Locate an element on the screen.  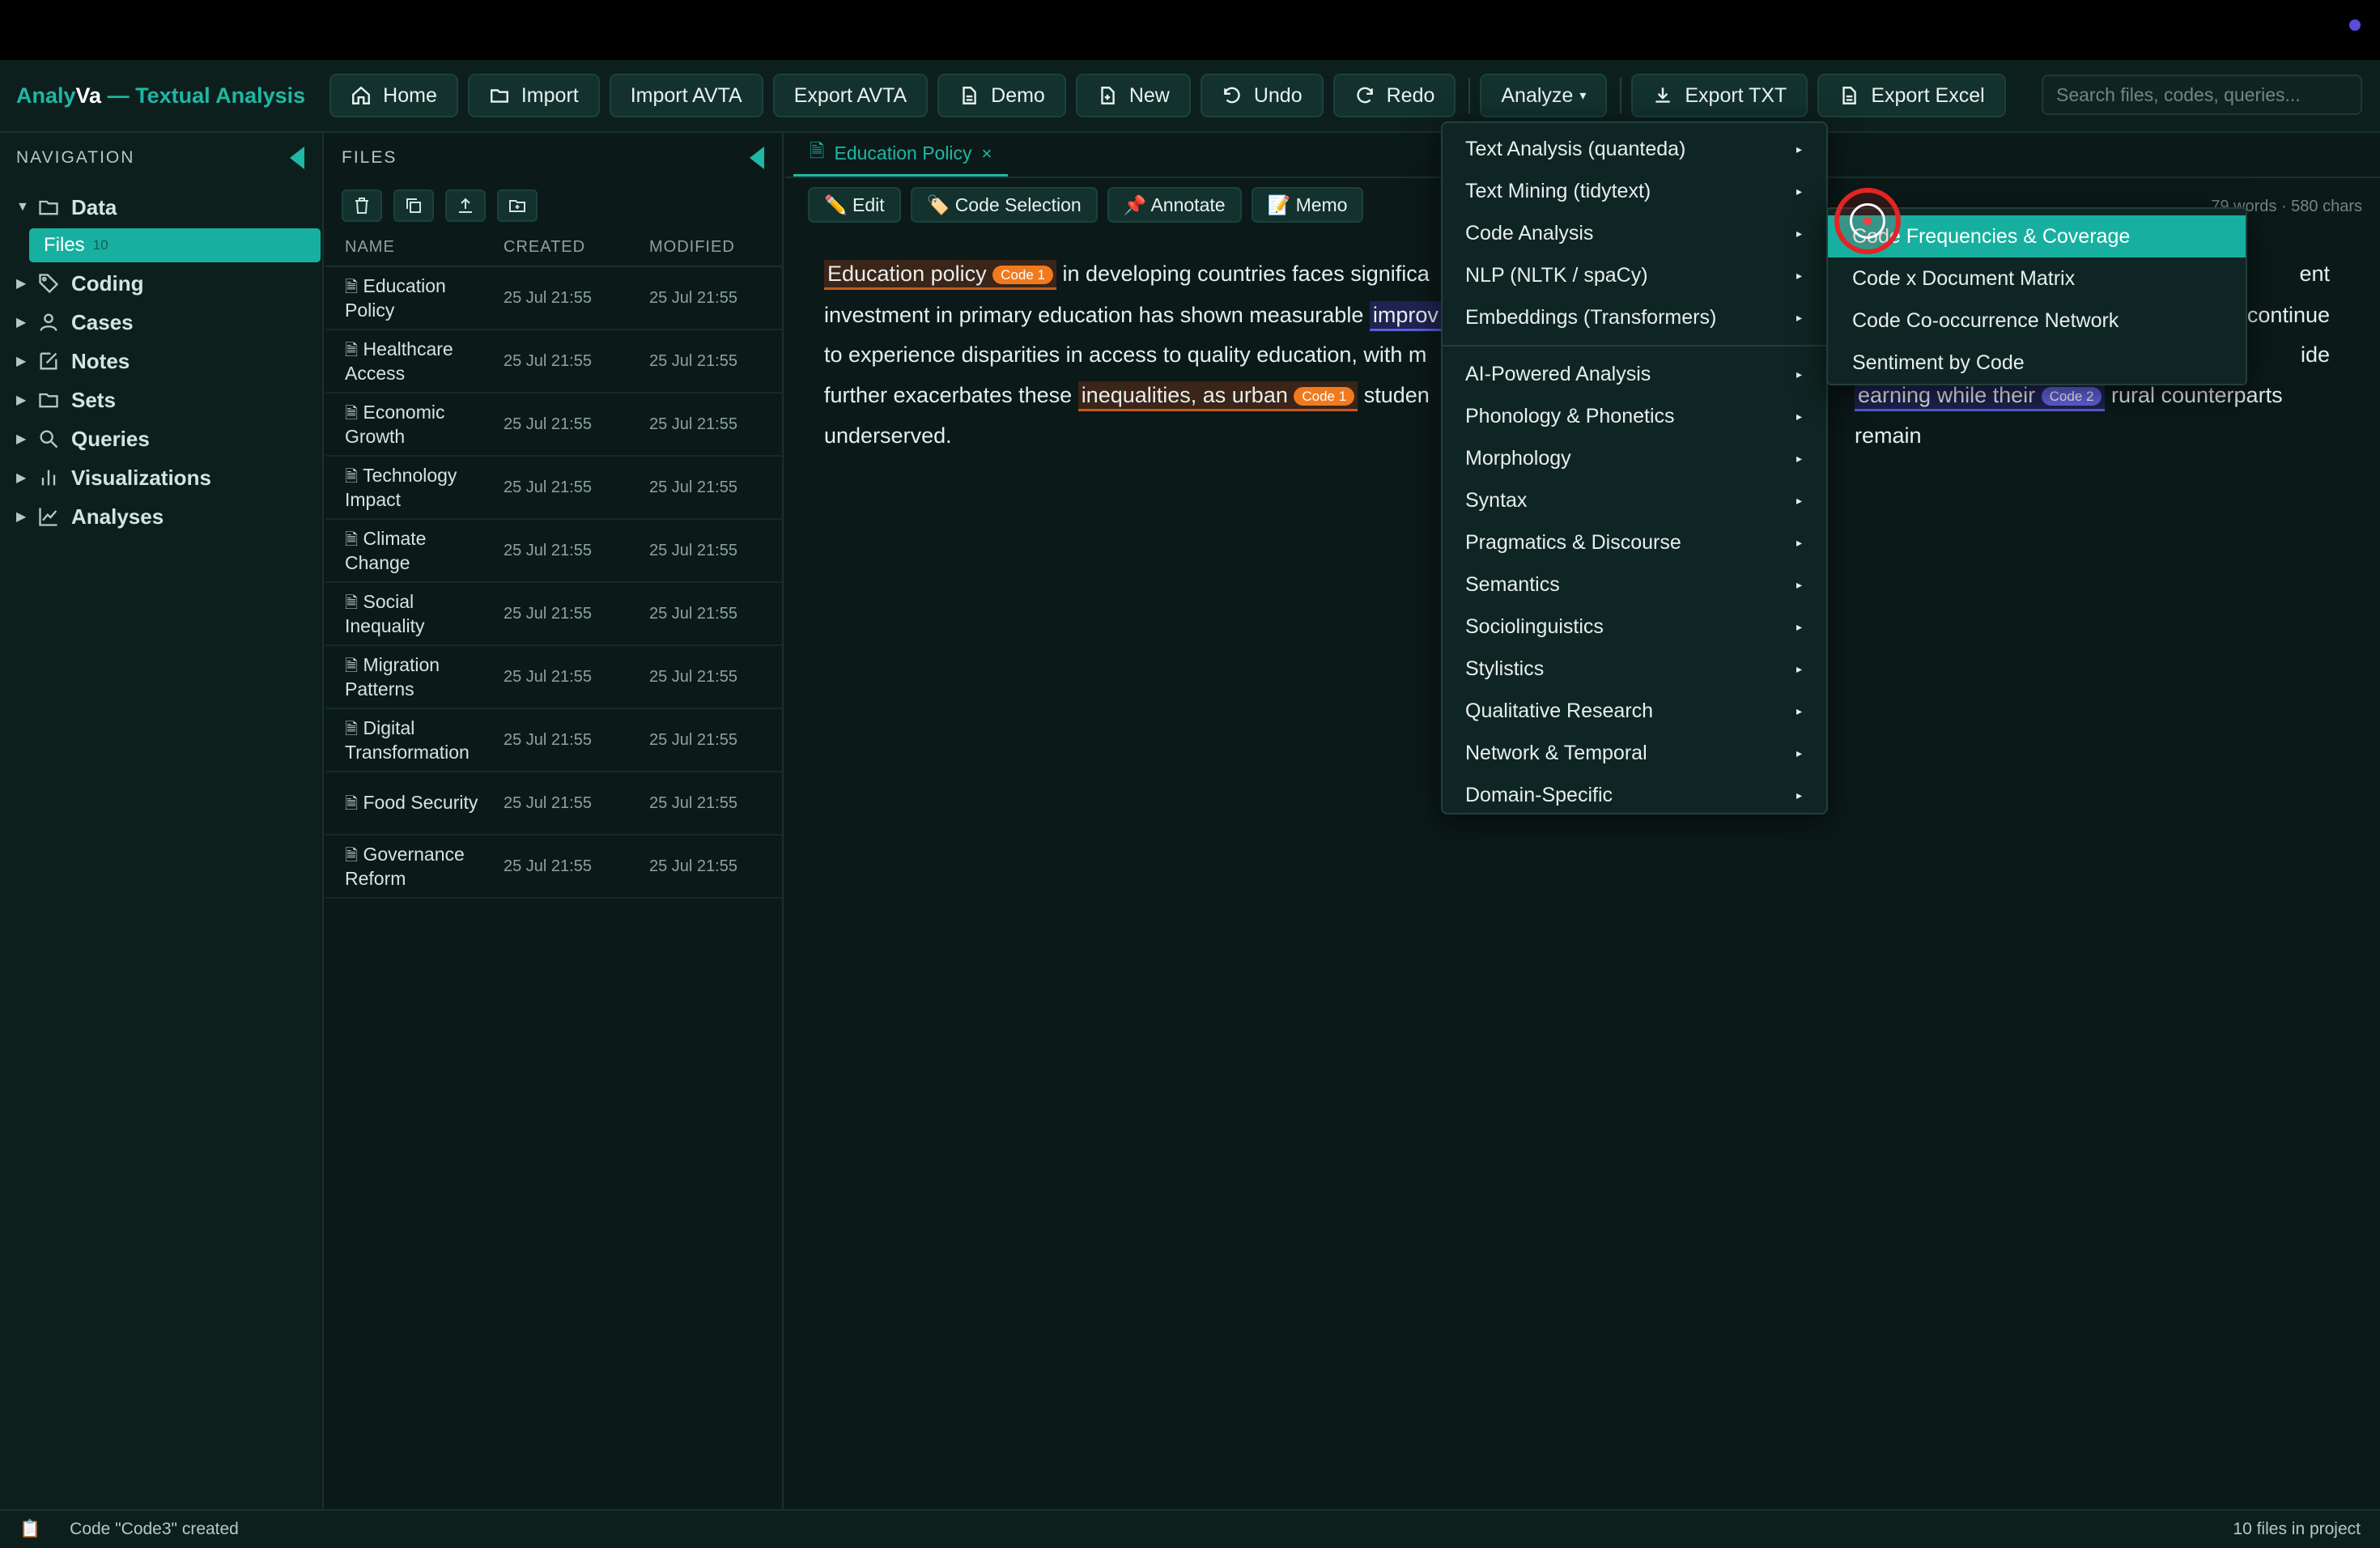
column-created-header: CREATED is located at coordinates (557, 248).